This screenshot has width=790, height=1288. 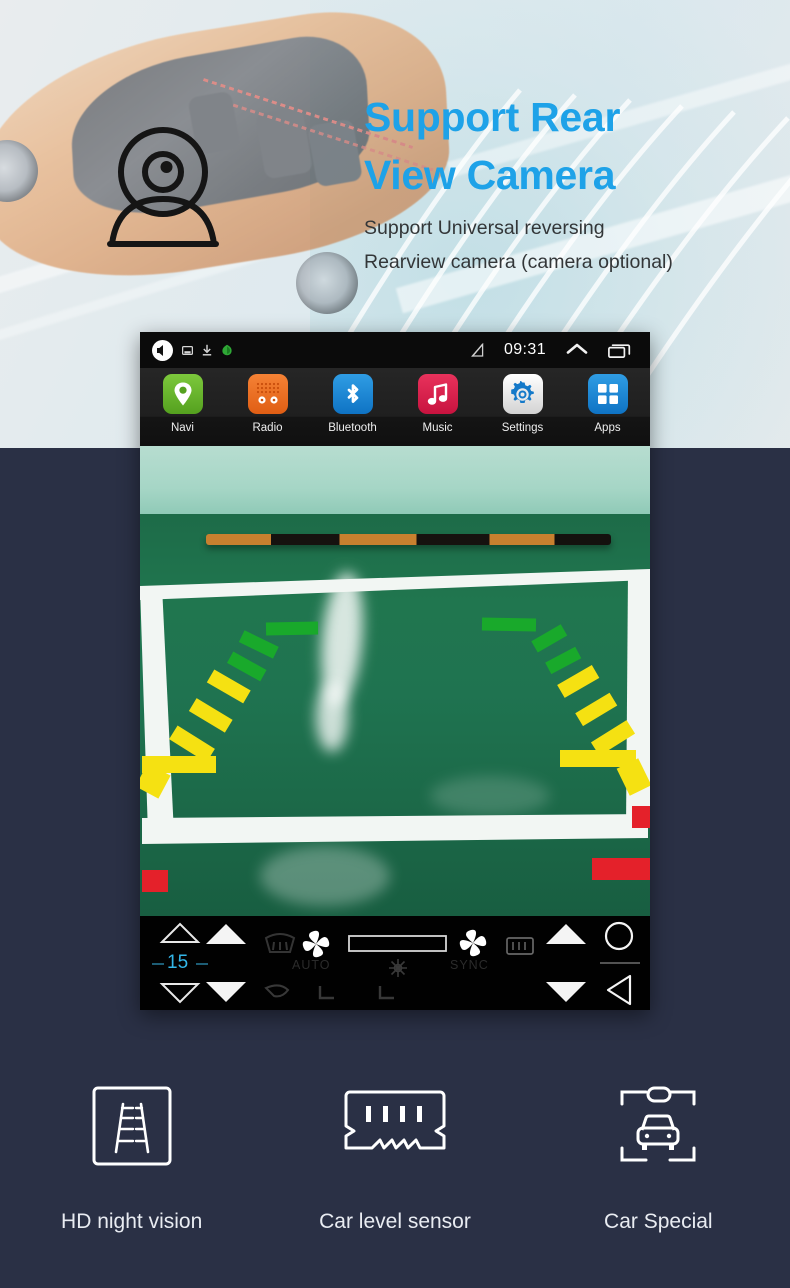 What do you see at coordinates (437, 428) in the screenshot?
I see `app-label-music: Music` at bounding box center [437, 428].